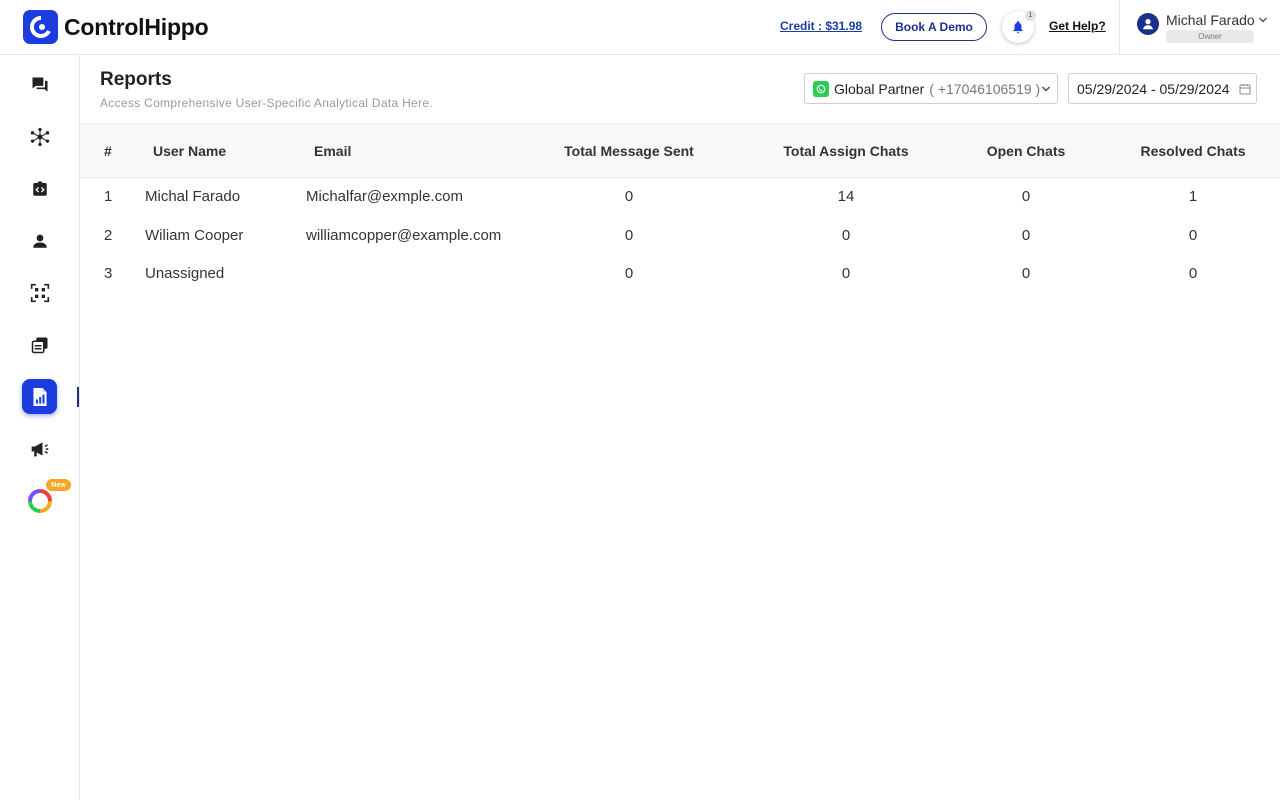 The image size is (1280, 800). I want to click on sidebar-item-reports, so click(39, 396).